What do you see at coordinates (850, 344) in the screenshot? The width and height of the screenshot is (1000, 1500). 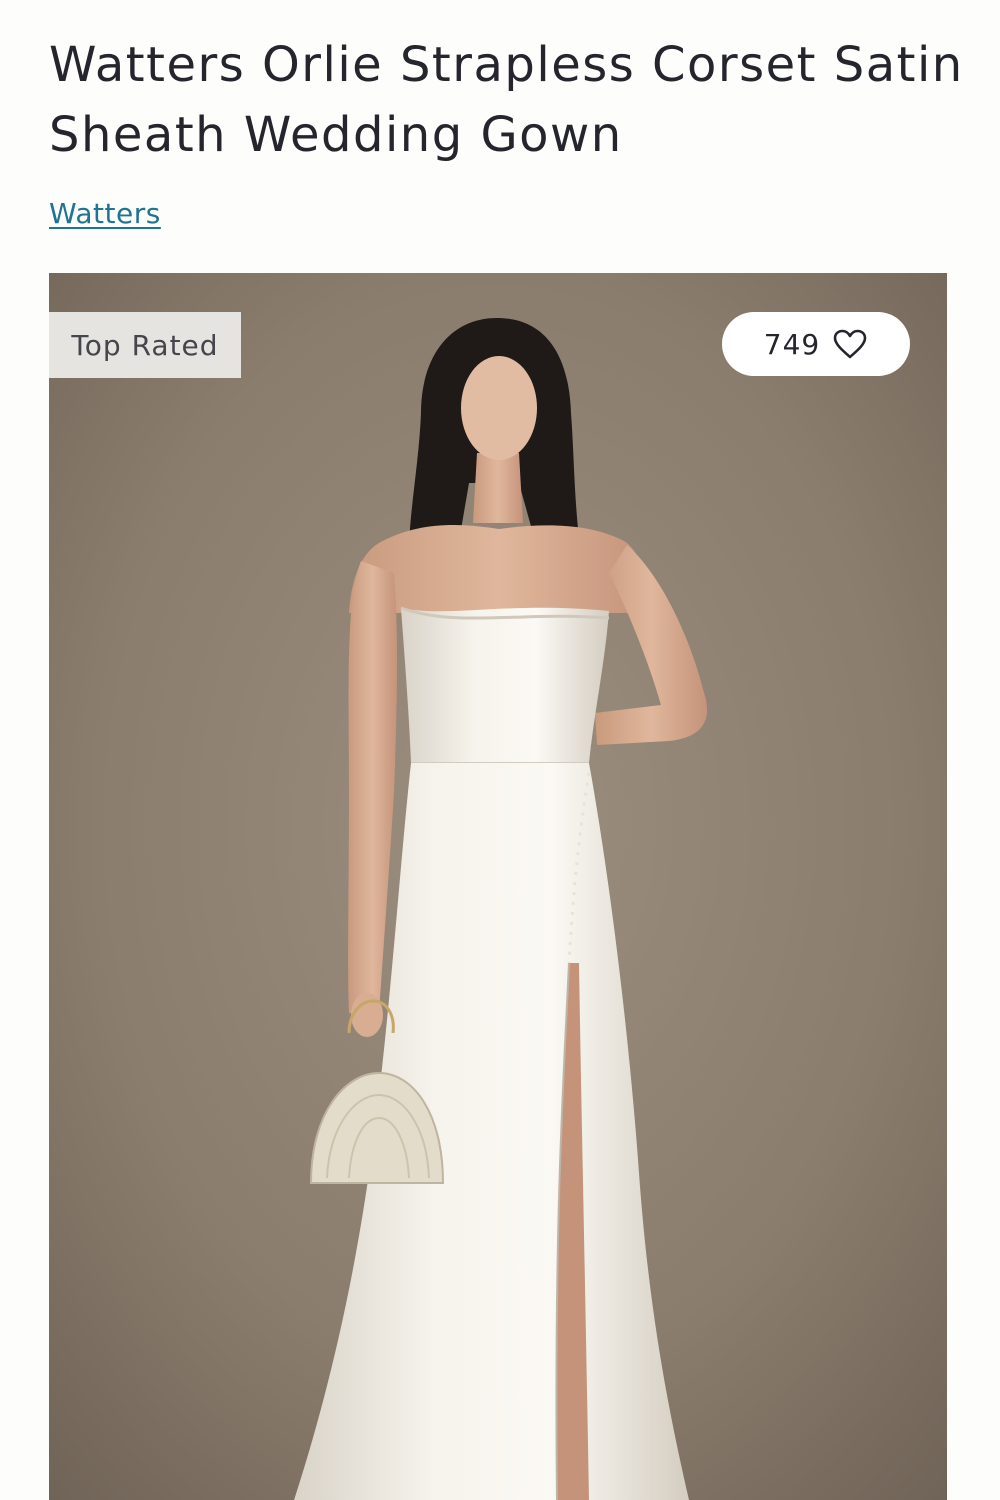 I see `heart-outline-icon` at bounding box center [850, 344].